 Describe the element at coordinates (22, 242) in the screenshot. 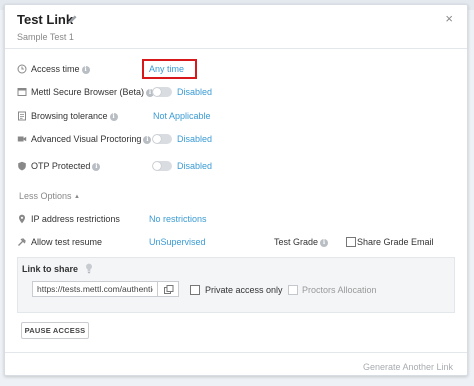

I see `resume-icon` at that location.